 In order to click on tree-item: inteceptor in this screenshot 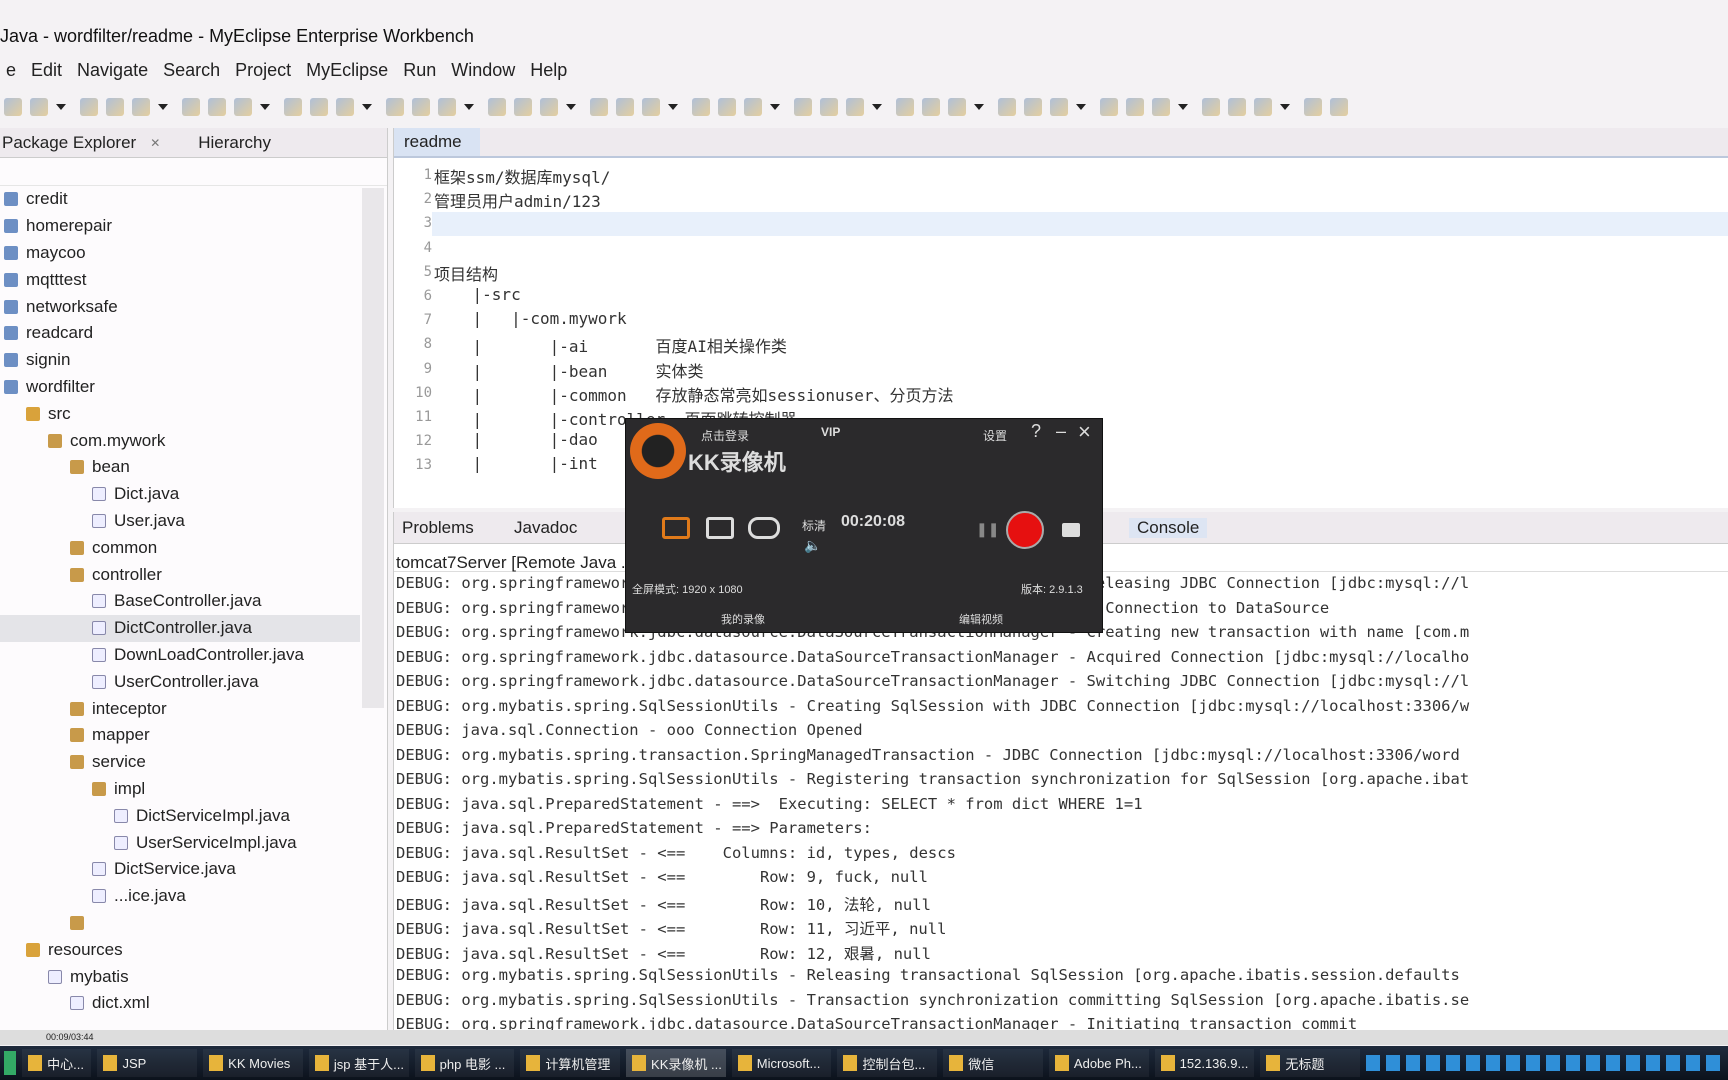, I will do `click(180, 708)`.